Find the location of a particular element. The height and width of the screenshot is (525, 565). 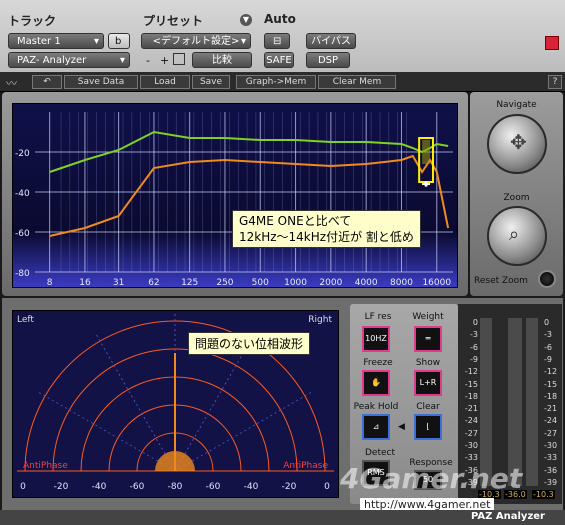

footer-bar: PAZ Analyzer is located at coordinates (282, 517).